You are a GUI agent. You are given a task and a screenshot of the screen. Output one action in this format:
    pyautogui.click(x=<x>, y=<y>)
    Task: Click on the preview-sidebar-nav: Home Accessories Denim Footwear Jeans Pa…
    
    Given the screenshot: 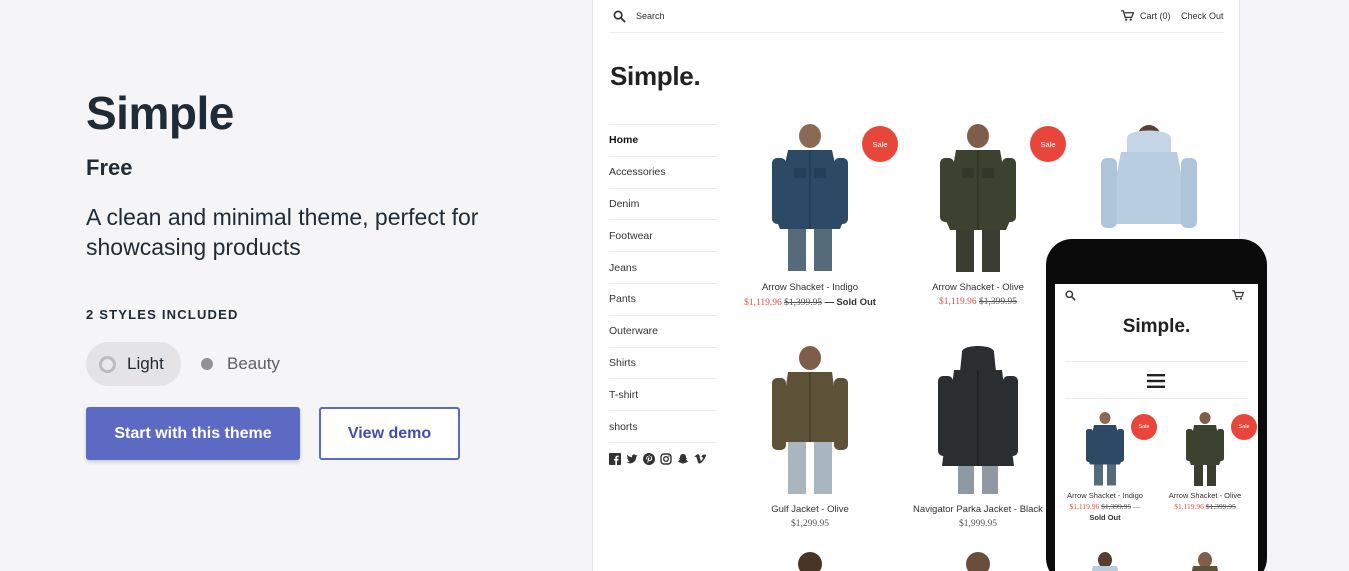 What is the action you would take?
    pyautogui.click(x=663, y=283)
    